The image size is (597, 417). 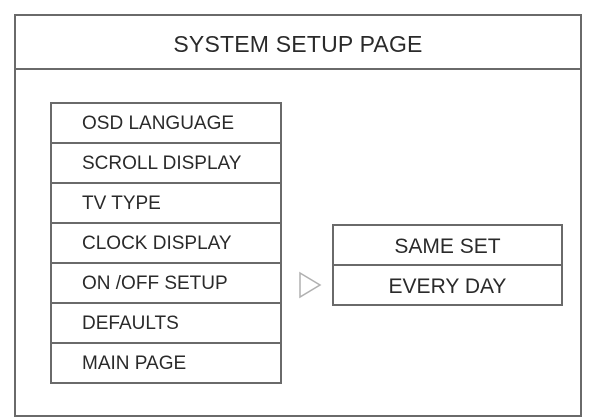 I want to click on page-title: SYSTEM SETUP PAGE, so click(x=298, y=44).